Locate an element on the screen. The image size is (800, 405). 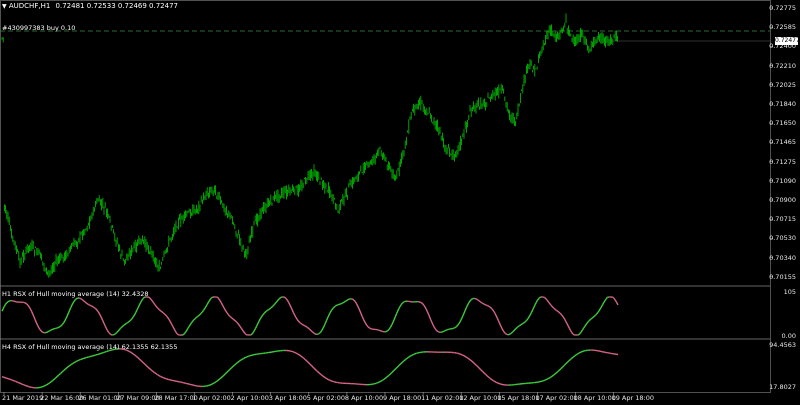
time-tick-label: 19 Apr 18:00 is located at coordinates (632, 398).